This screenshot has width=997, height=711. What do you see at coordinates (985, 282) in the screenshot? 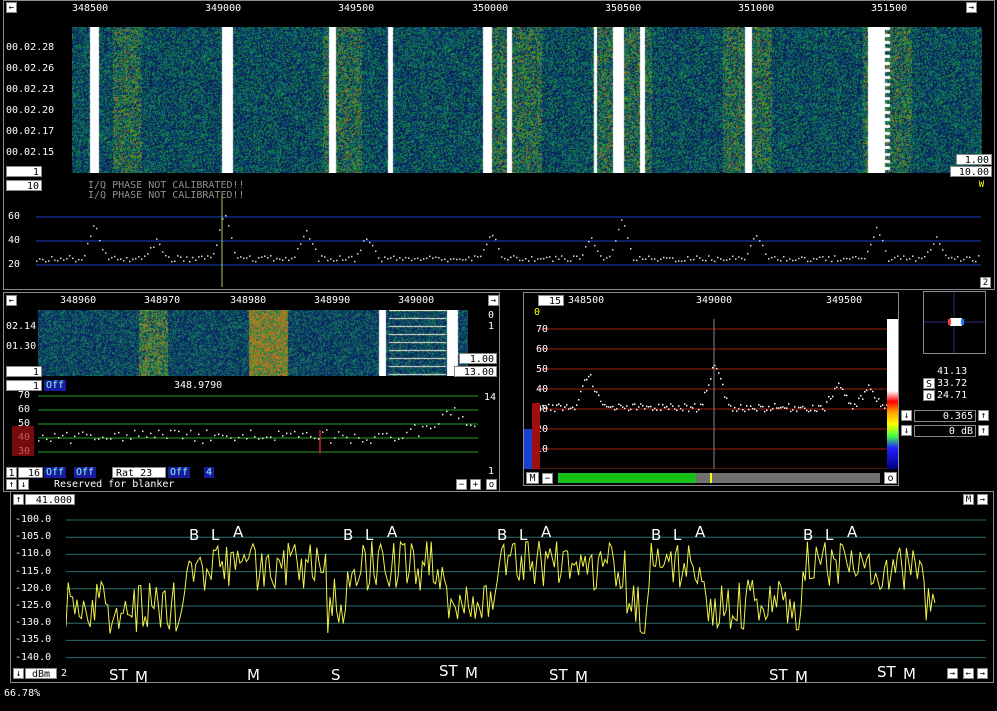
I see `wide-spectrum-mode-button: 2` at bounding box center [985, 282].